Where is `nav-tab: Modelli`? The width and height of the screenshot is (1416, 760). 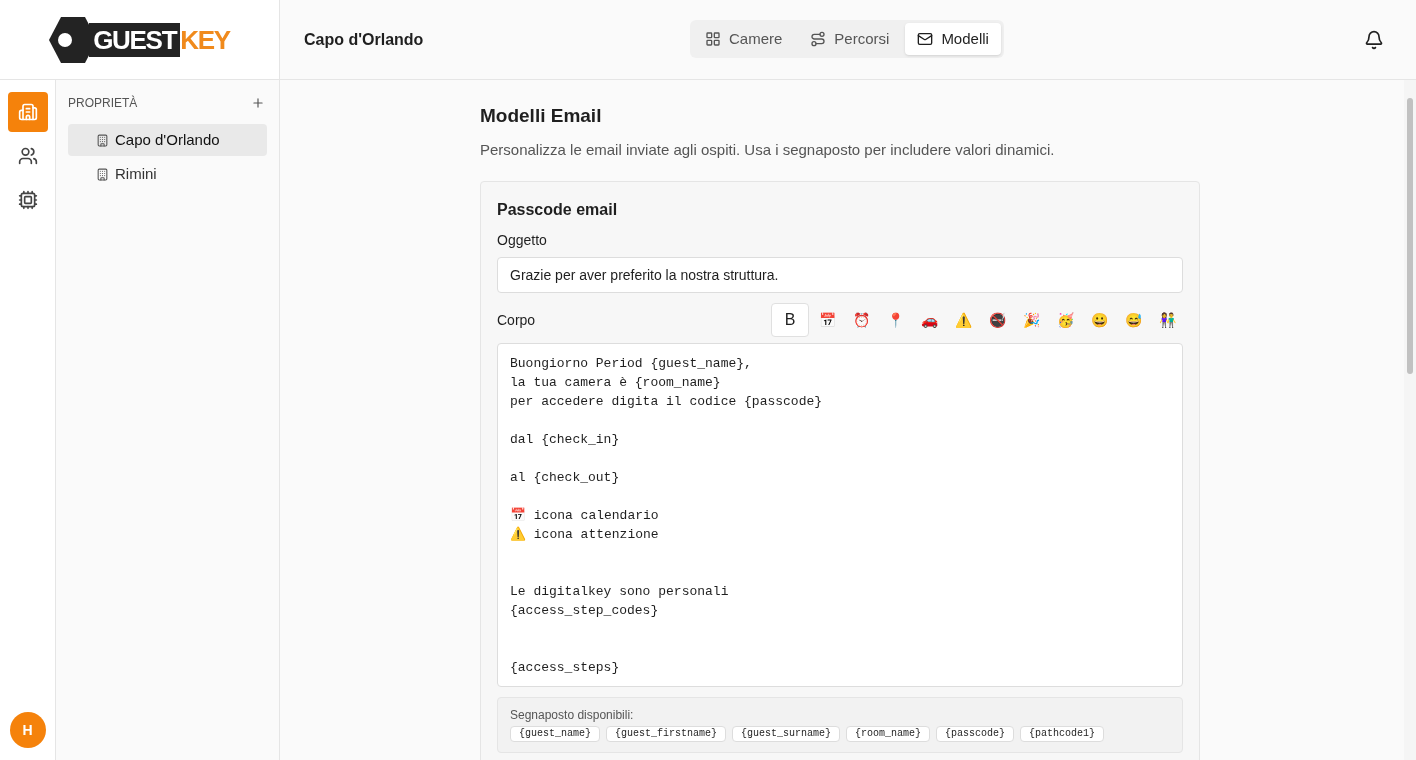
nav-tab: Modelli is located at coordinates (953, 39).